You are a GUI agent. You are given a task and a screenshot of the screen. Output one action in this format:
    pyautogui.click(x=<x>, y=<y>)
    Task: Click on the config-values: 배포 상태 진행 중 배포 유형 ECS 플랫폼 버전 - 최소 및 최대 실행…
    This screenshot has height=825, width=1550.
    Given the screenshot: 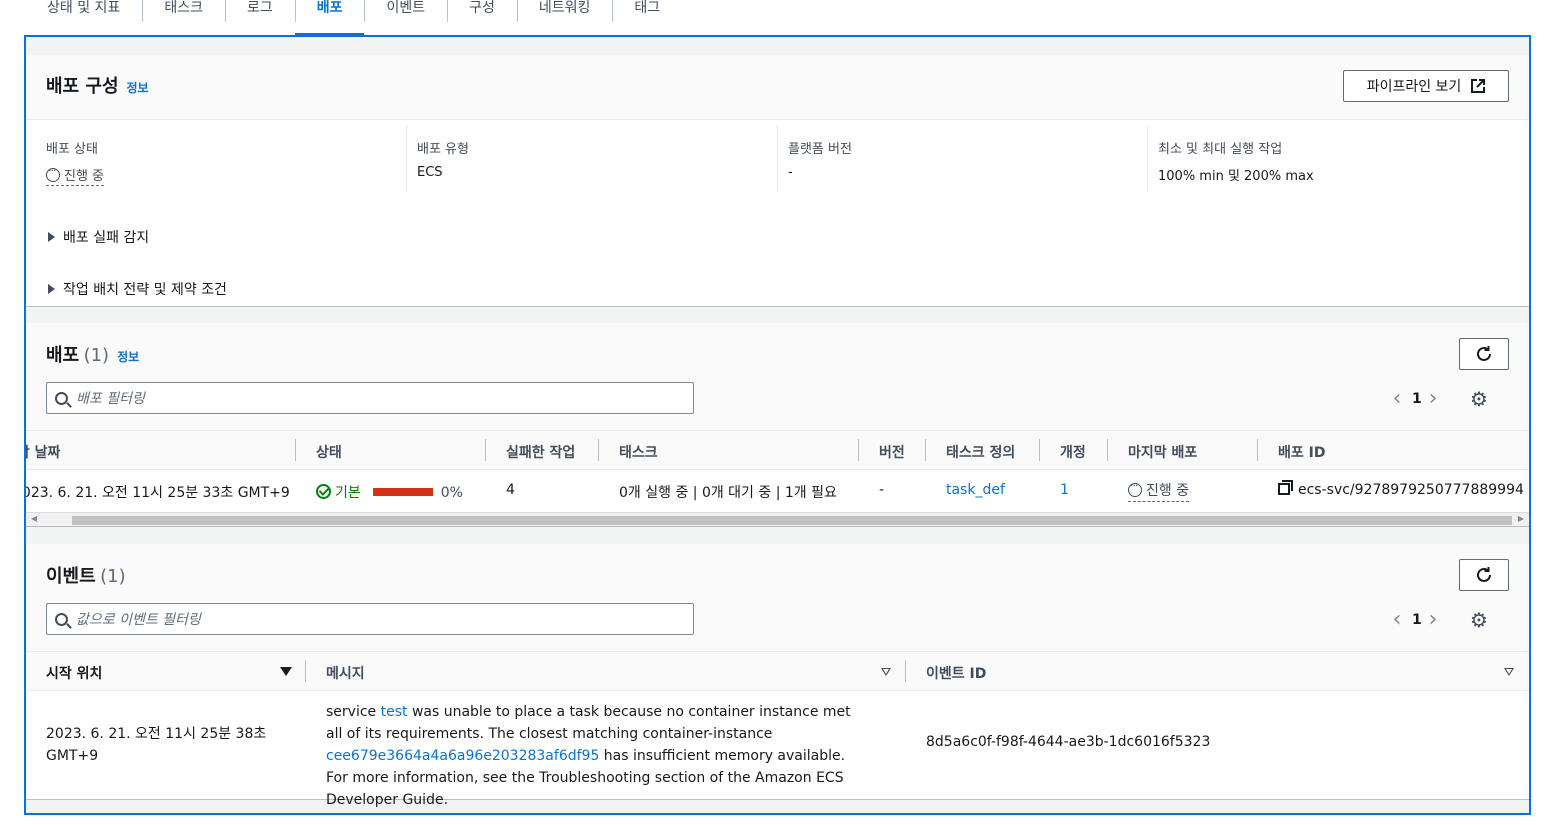 What is the action you would take?
    pyautogui.click(x=777, y=156)
    